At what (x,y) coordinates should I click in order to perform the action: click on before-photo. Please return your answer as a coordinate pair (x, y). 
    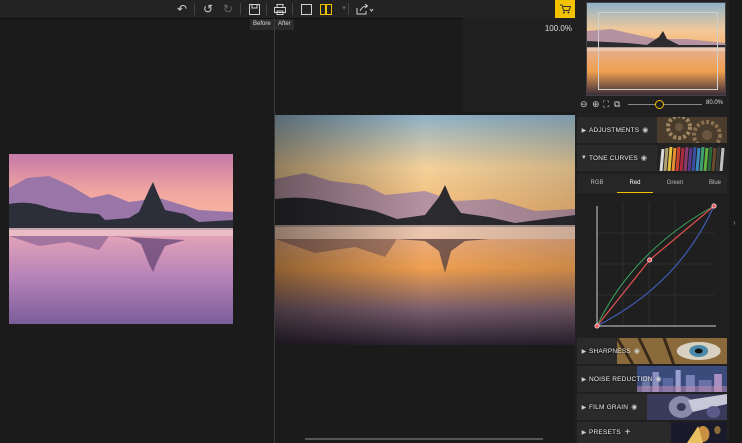
    Looking at the image, I should click on (121, 239).